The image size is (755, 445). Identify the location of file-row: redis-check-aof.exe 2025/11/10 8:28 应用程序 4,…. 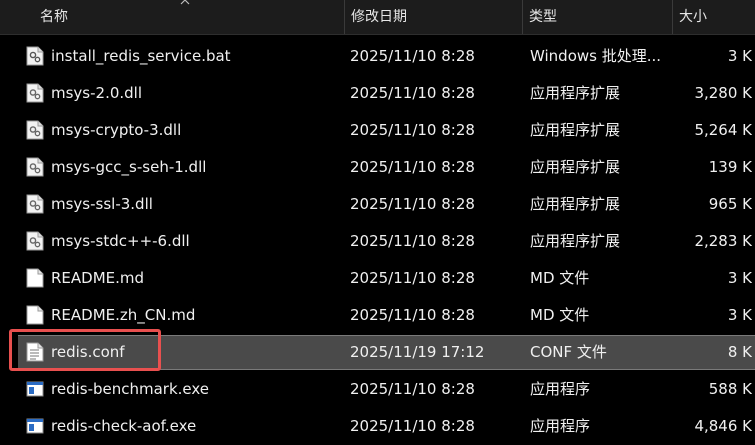
(377, 426).